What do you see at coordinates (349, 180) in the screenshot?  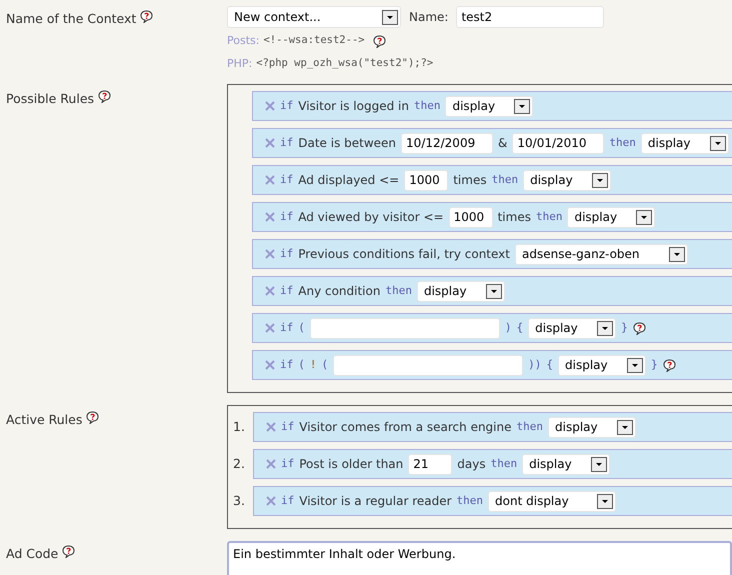 I see `rule-text: Ad displayed <=` at bounding box center [349, 180].